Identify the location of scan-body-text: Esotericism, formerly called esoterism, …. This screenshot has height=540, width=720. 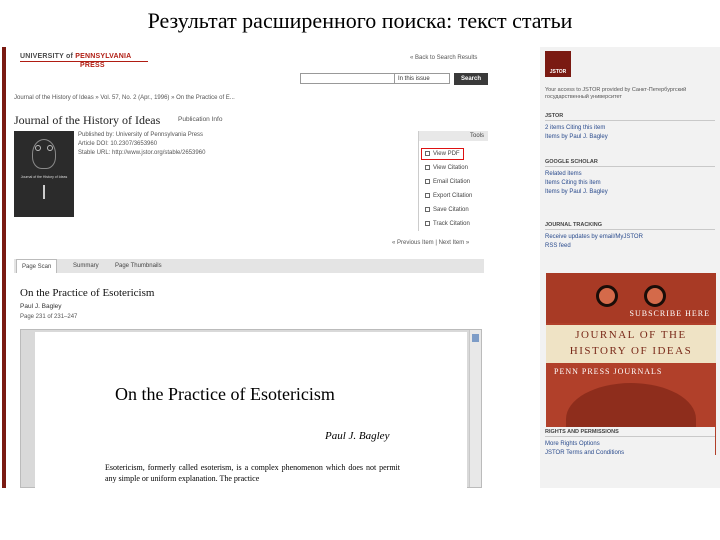
(252, 473).